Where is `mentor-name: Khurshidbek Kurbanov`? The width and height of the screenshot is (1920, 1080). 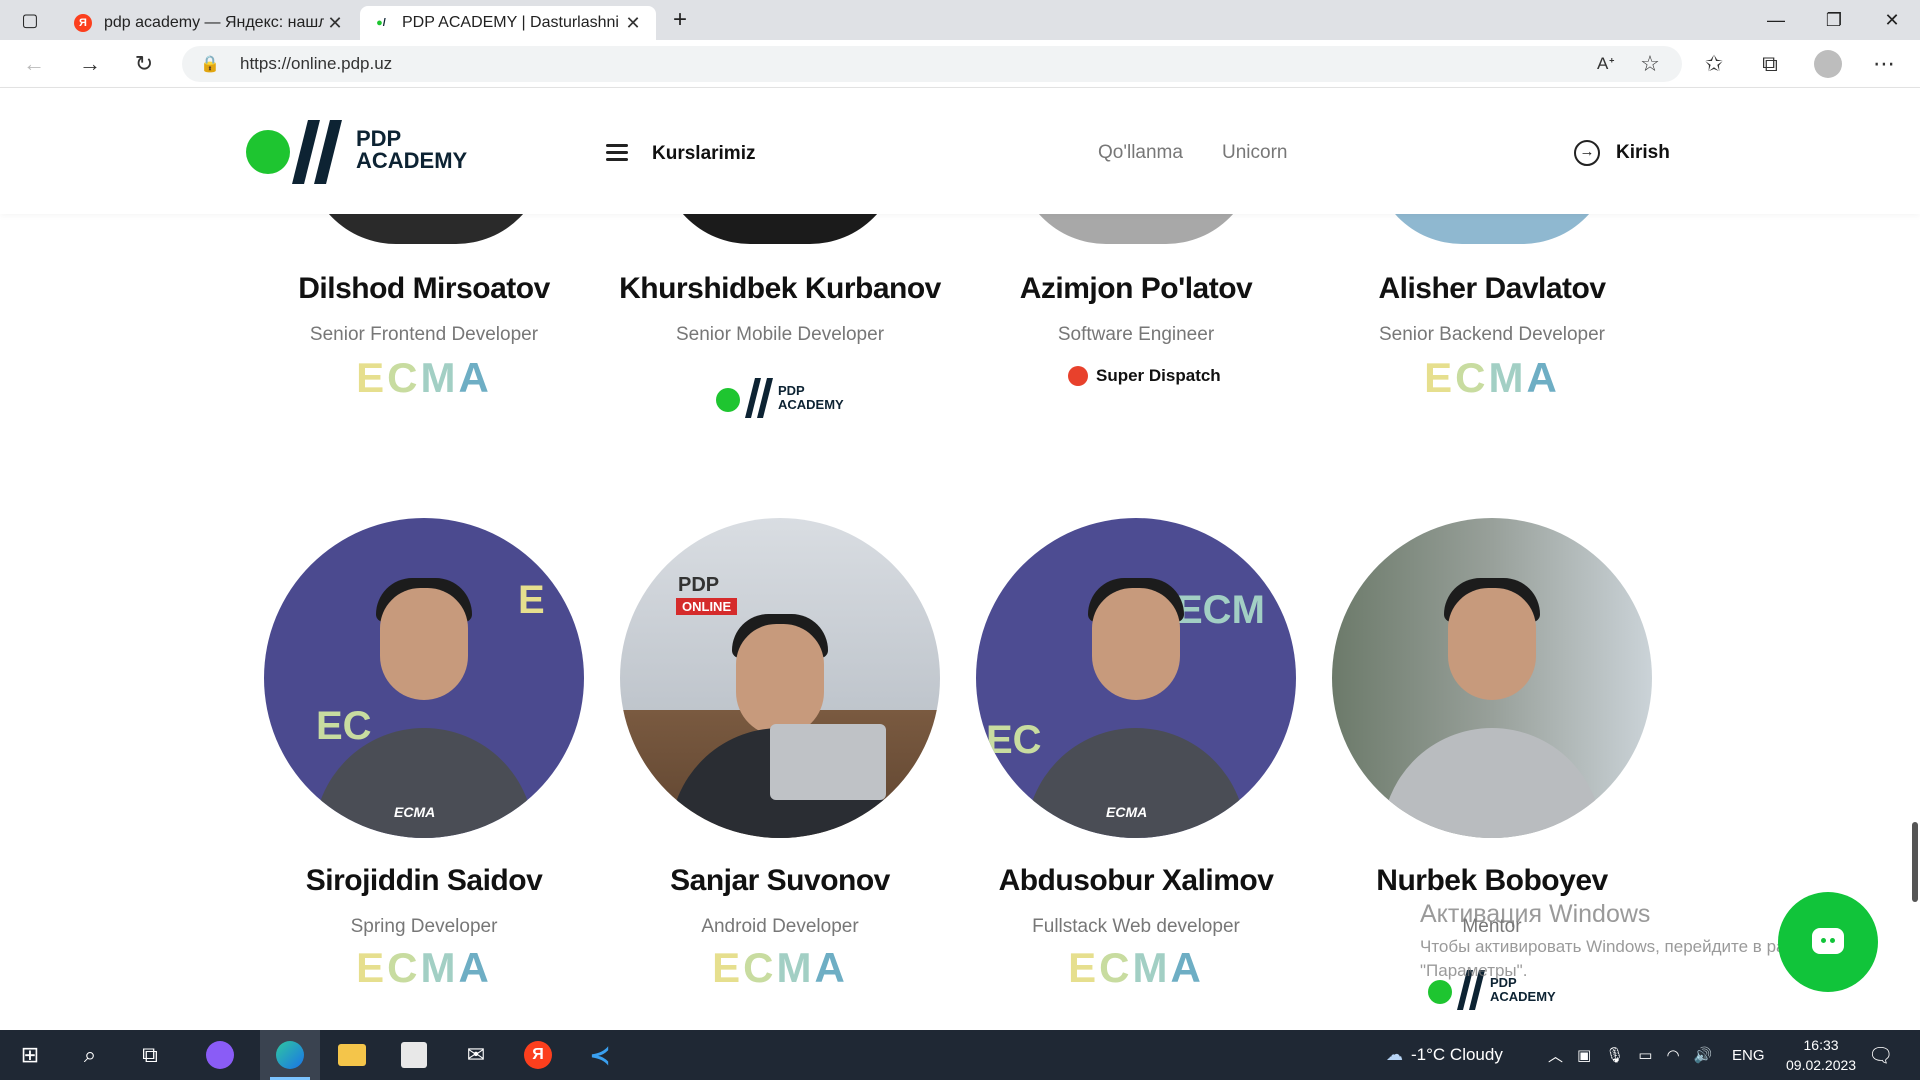 mentor-name: Khurshidbek Kurbanov is located at coordinates (780, 288).